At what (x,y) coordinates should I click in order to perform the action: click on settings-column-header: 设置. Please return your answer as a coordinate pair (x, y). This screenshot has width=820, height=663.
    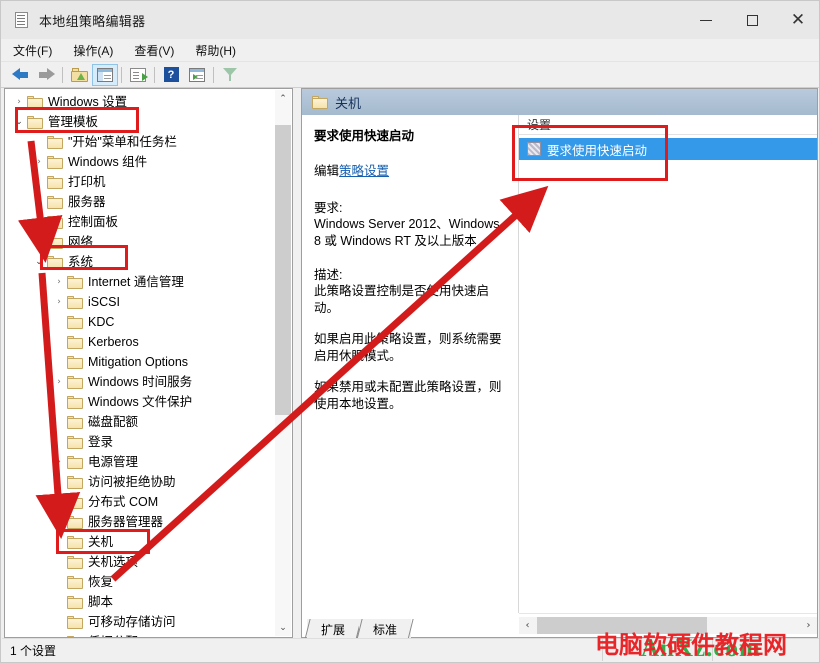
    Looking at the image, I should click on (668, 125).